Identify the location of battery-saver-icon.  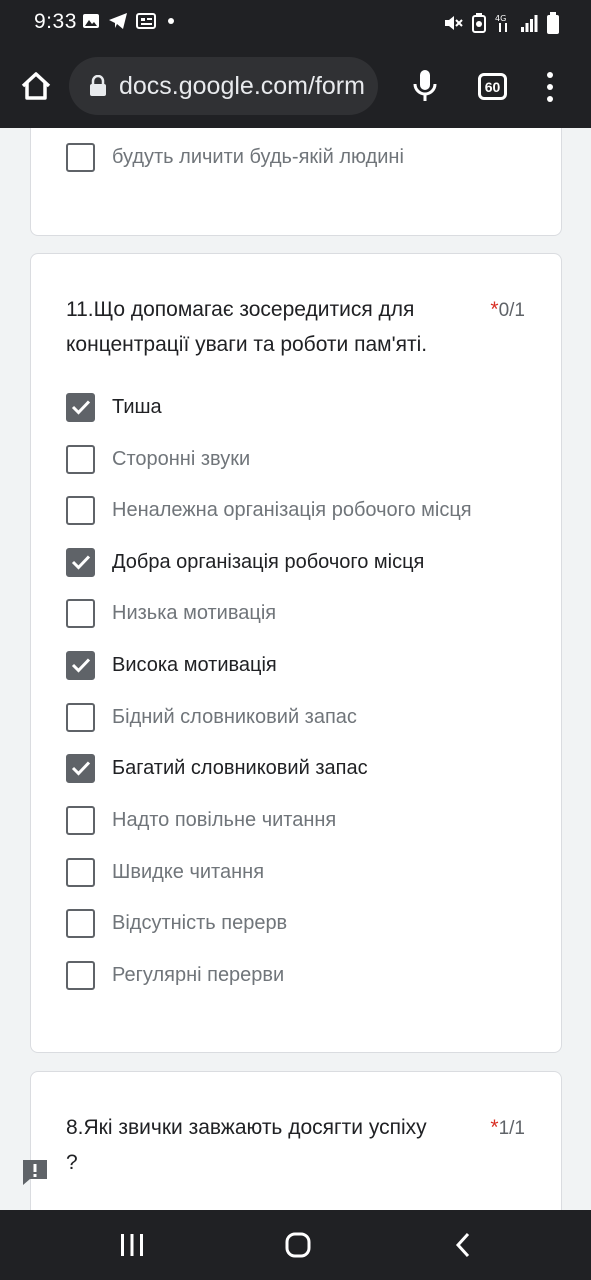
(479, 23).